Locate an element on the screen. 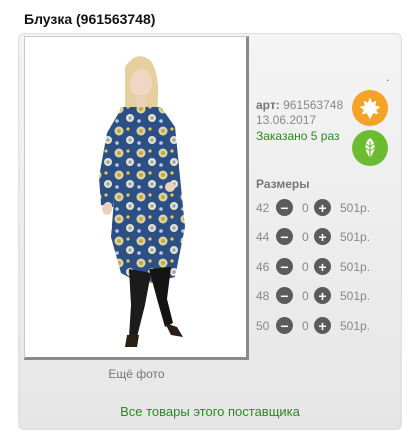 The image size is (416, 444). maple-leaf-icon-shape is located at coordinates (370, 108).